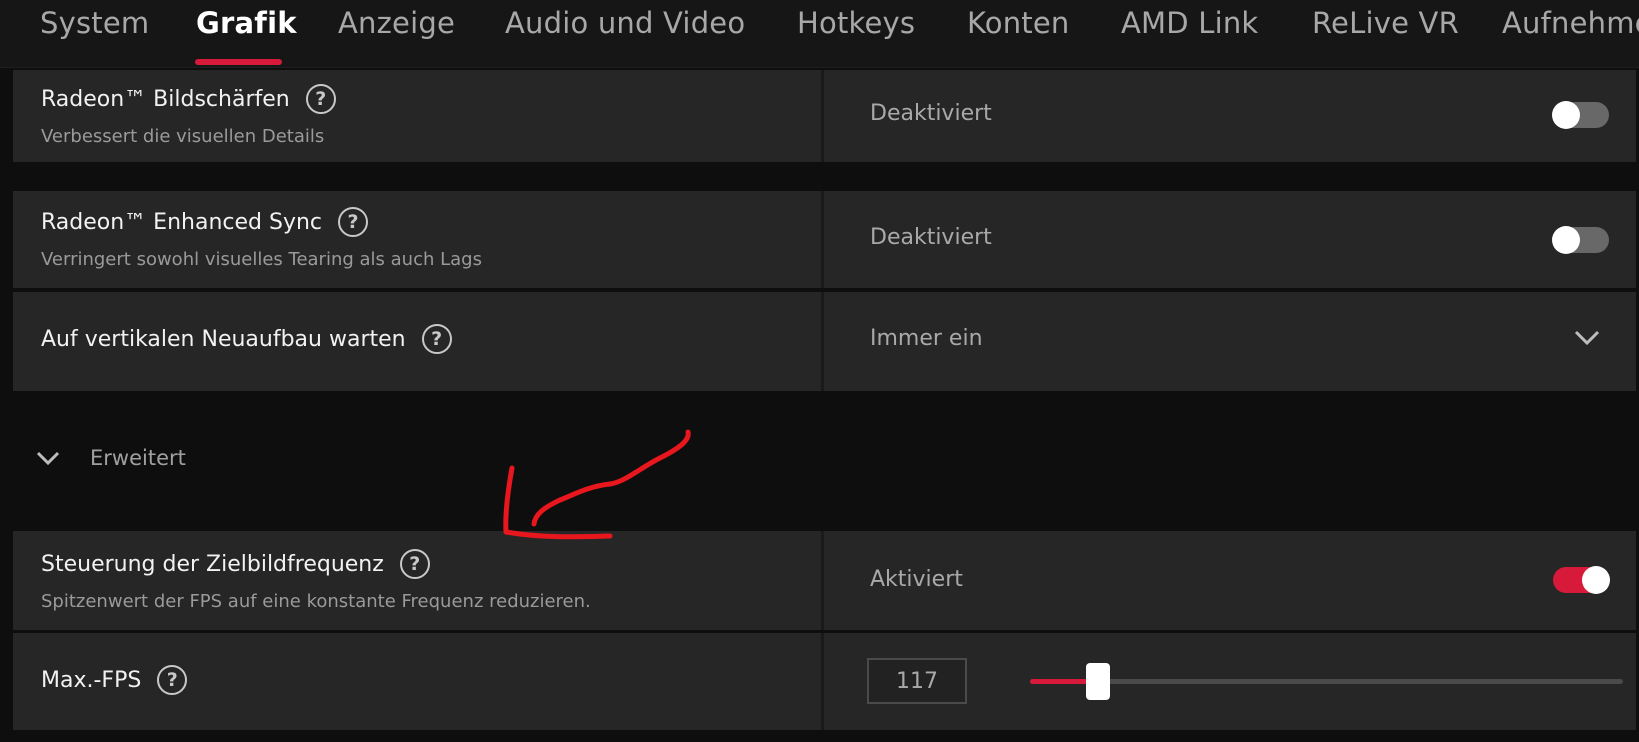  What do you see at coordinates (246, 23) in the screenshot?
I see `tab-grafik: Grafik` at bounding box center [246, 23].